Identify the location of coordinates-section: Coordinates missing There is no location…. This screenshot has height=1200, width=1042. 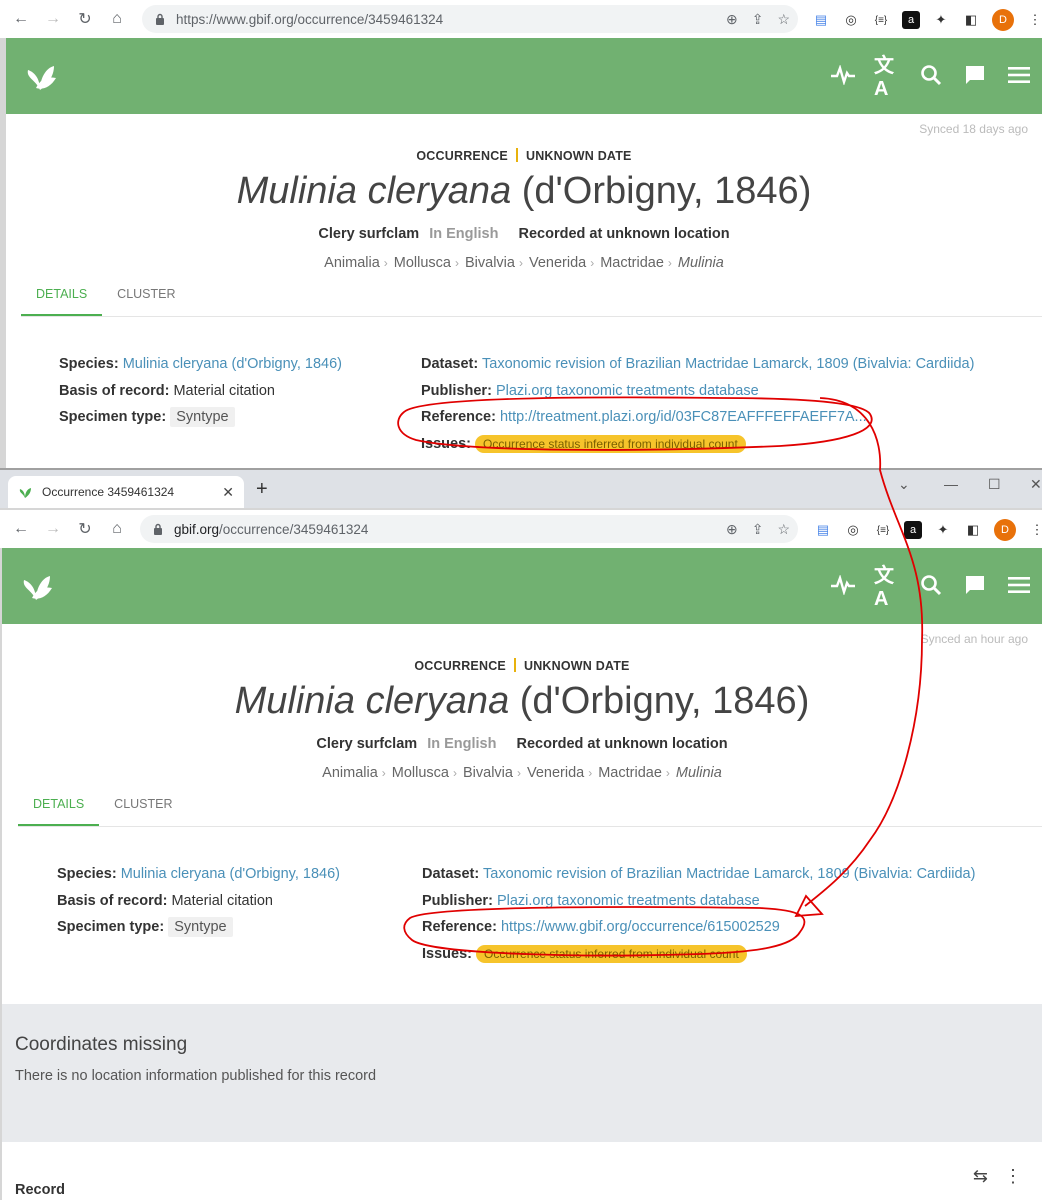
(522, 1073).